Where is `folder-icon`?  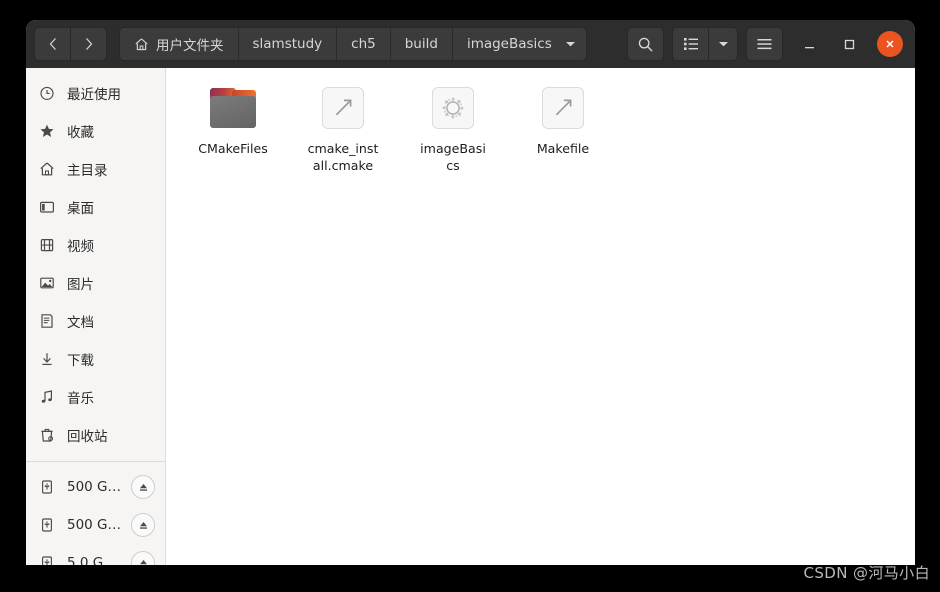 folder-icon is located at coordinates (233, 108).